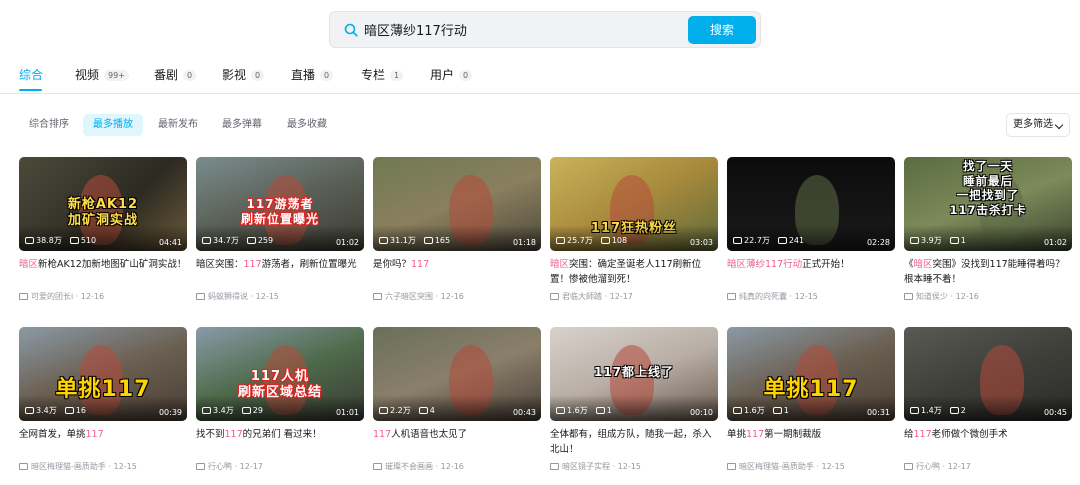  What do you see at coordinates (457, 296) in the screenshot?
I see `video-meta: 六子暗区突围 · 12-16` at bounding box center [457, 296].